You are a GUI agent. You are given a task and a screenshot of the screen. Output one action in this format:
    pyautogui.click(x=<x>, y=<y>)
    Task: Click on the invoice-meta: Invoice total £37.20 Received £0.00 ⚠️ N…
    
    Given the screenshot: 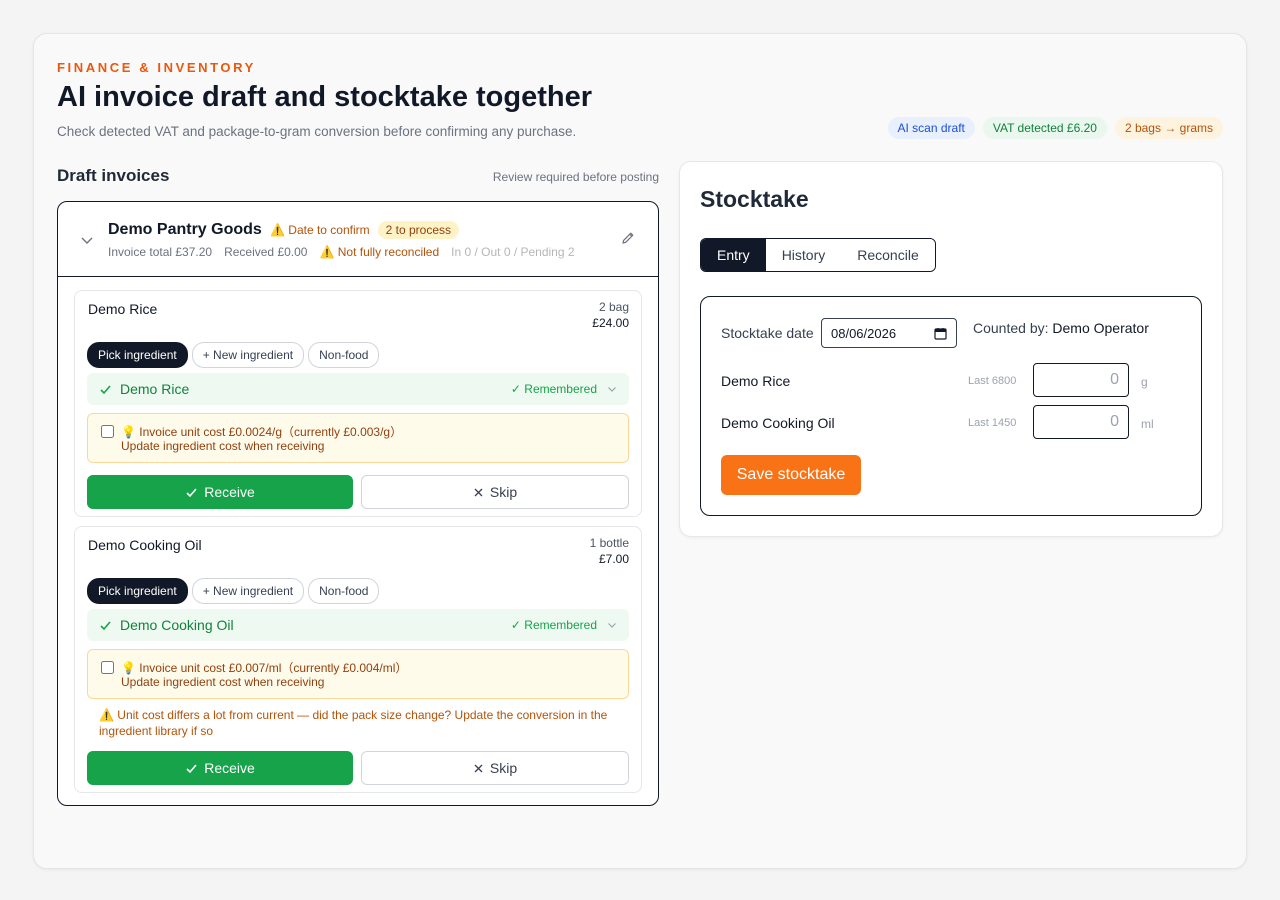 What is the action you would take?
    pyautogui.click(x=341, y=252)
    